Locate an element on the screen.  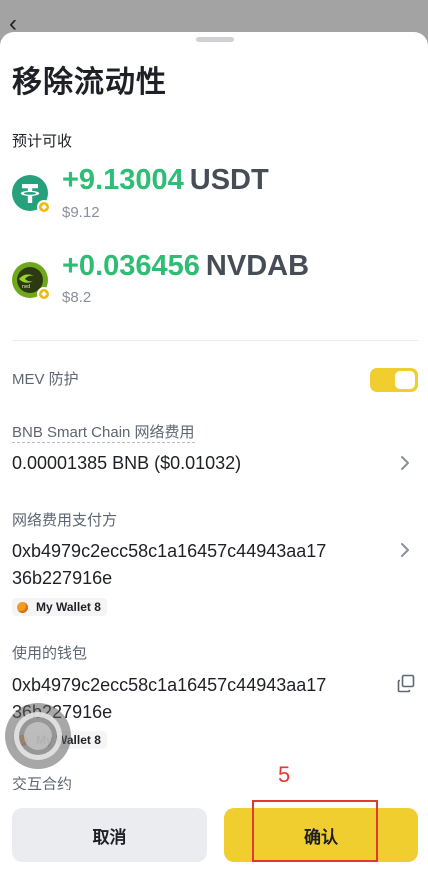
usdt-icon is located at coordinates (31, 194).